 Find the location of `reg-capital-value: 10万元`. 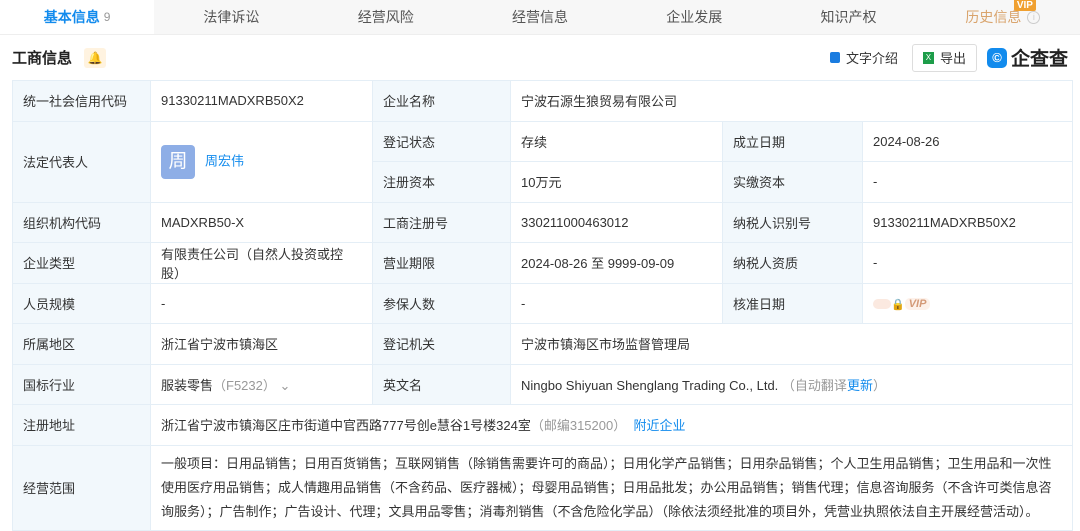

reg-capital-value: 10万元 is located at coordinates (616, 182).